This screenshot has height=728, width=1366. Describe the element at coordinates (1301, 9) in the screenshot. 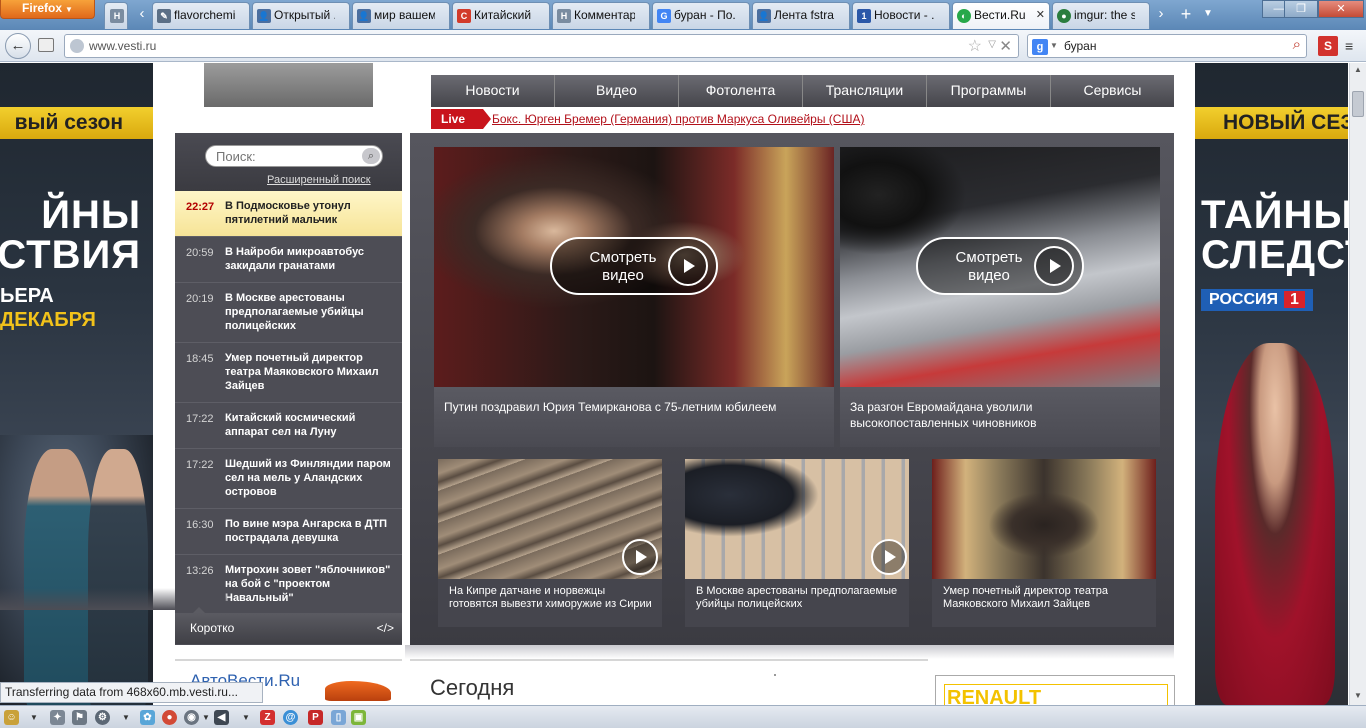

I see `restore-button: ❐` at that location.